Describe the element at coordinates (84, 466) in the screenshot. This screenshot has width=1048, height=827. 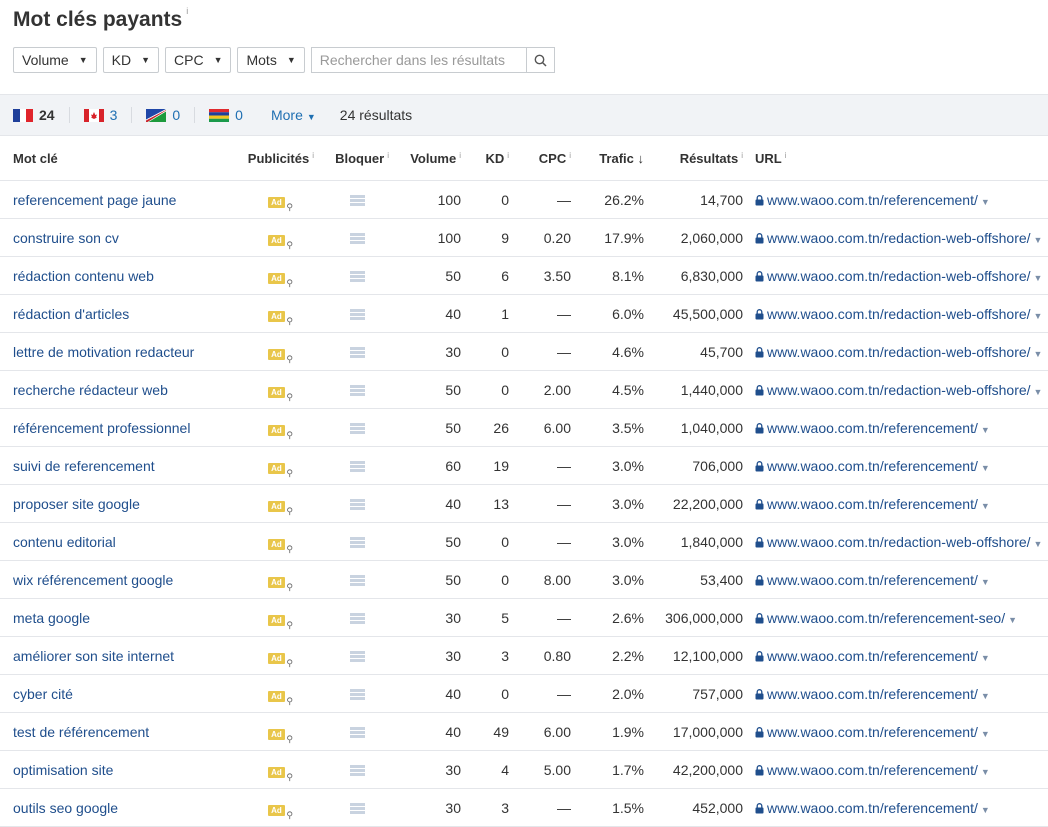
I see `keyword-link: suivi de referencement` at that location.